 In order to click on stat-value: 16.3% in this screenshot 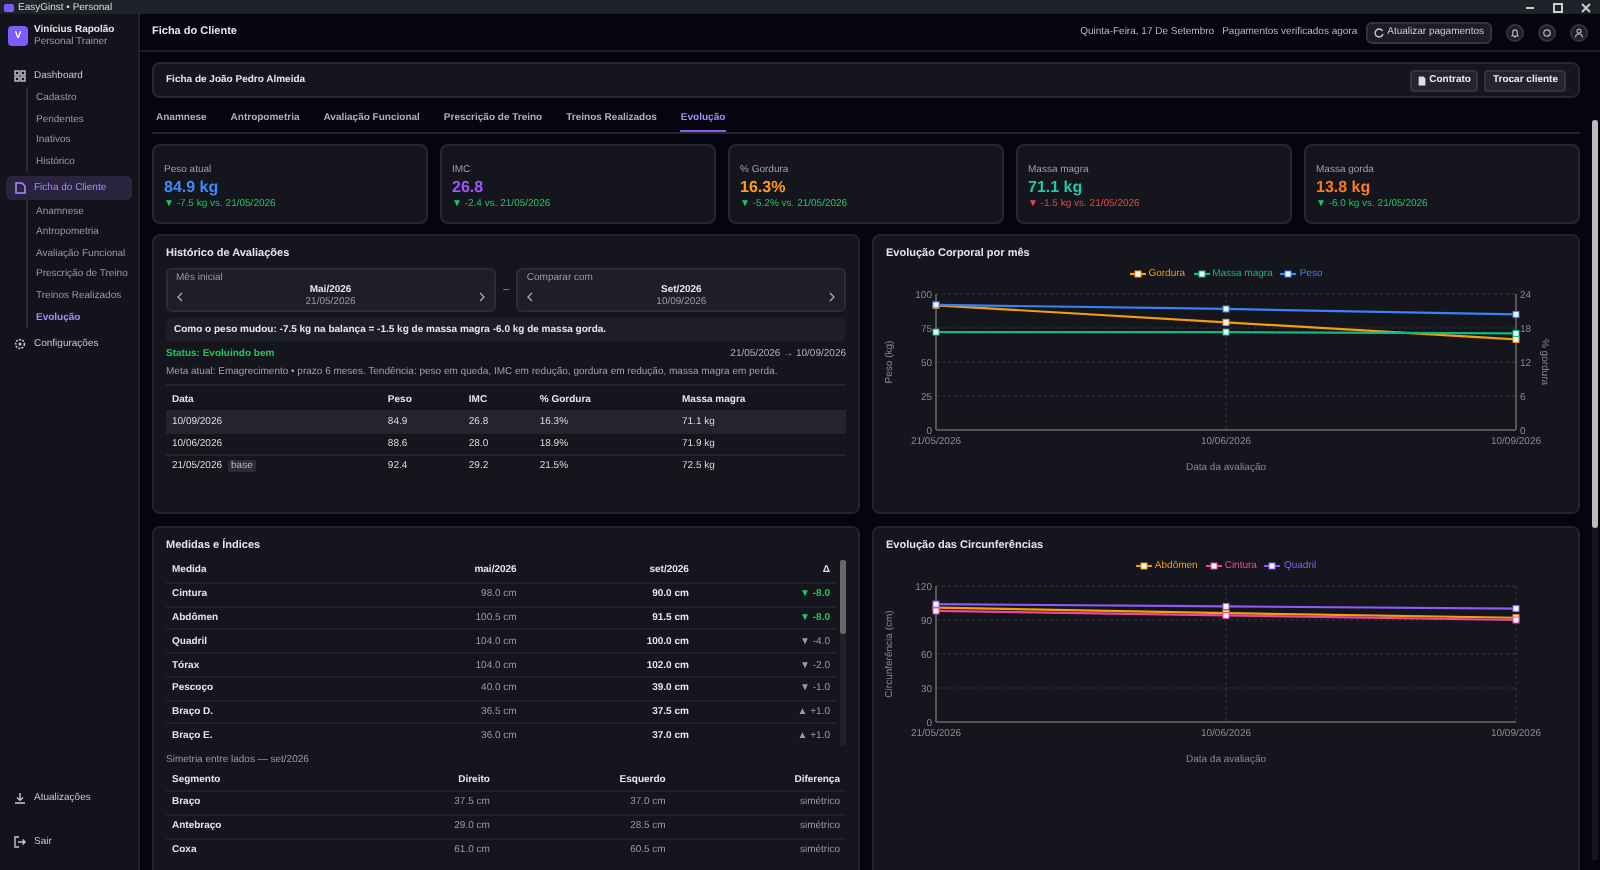, I will do `click(764, 187)`.